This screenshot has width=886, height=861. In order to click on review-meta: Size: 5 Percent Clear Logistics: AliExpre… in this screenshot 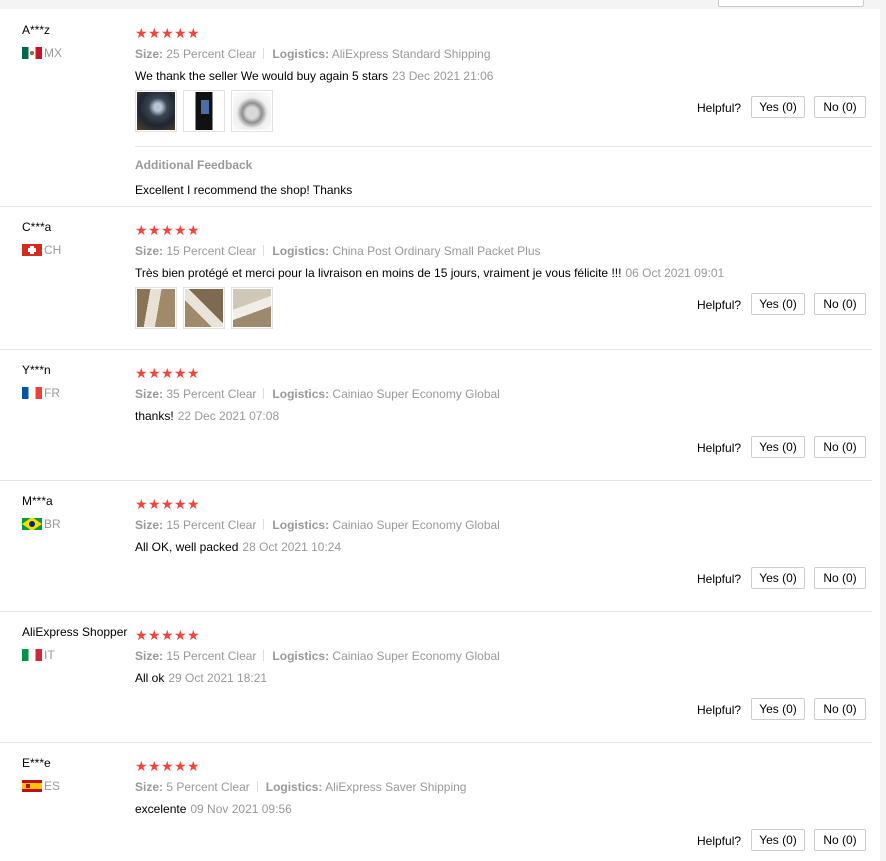, I will do `click(300, 787)`.